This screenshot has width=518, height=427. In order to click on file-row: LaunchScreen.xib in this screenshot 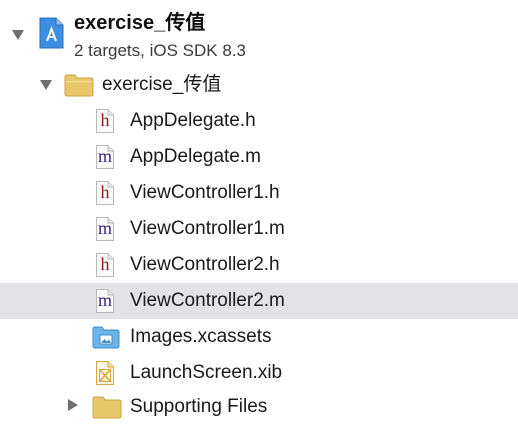, I will do `click(259, 373)`.